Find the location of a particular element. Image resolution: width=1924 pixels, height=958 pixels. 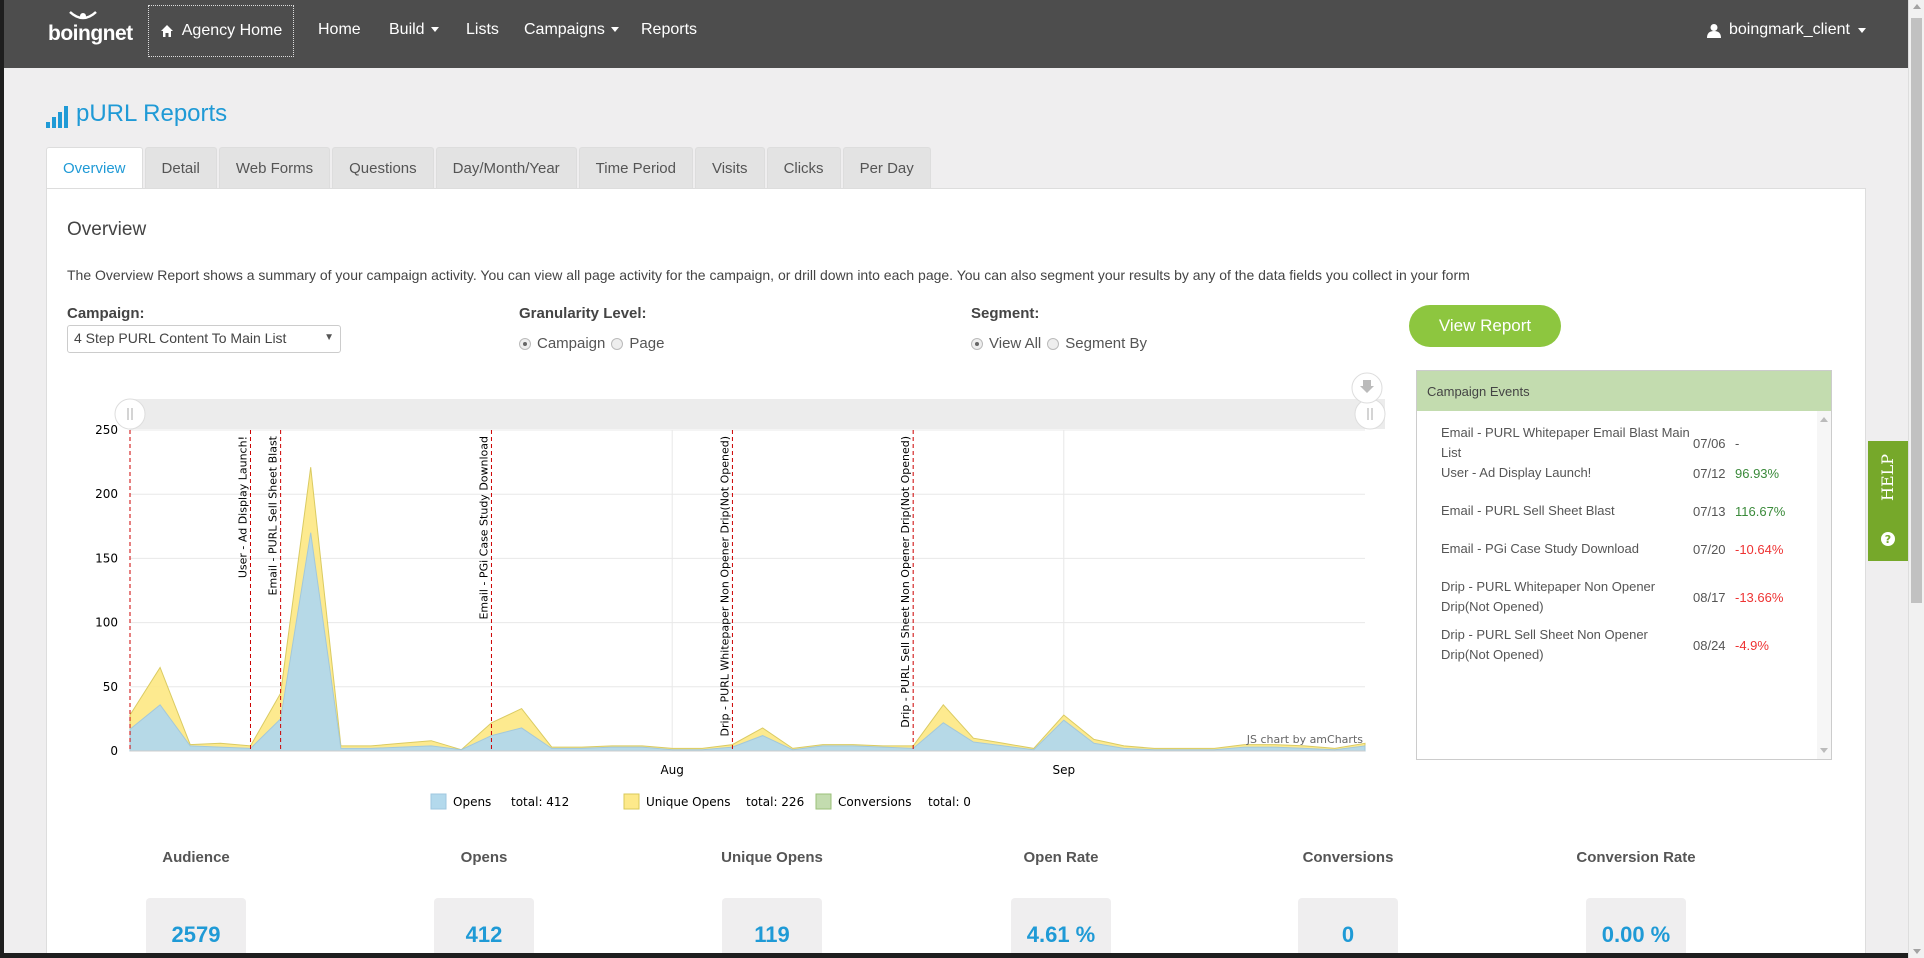

campaign-select-value: 4 Step PURL Content To Main List is located at coordinates (180, 338).